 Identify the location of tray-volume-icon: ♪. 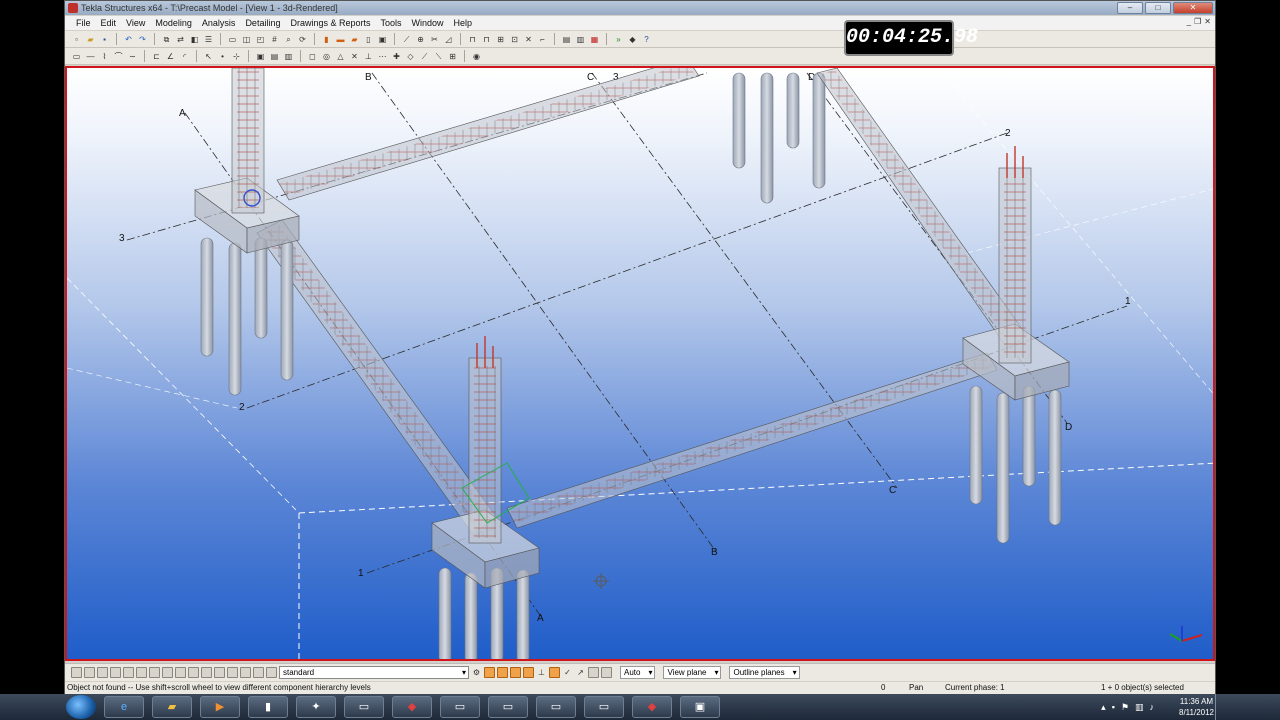
(1152, 707).